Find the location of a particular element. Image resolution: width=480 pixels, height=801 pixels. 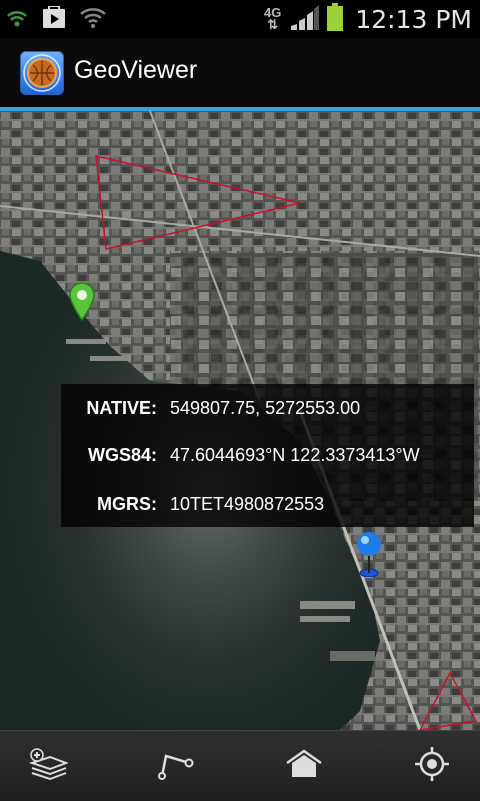

coord-value: 10TET4980872553 is located at coordinates (247, 504).